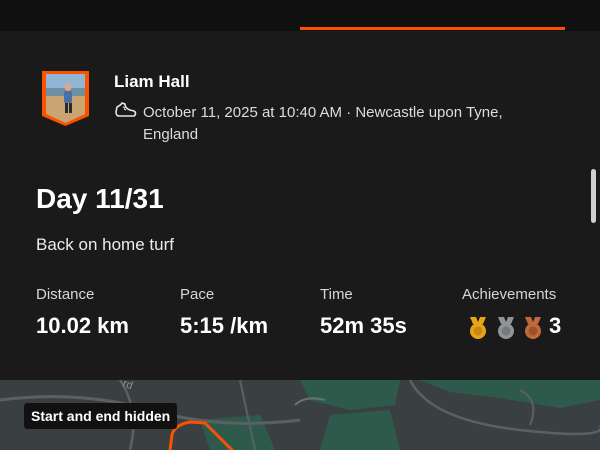 This screenshot has height=450, width=600. I want to click on athlete-name: Liam Hall, so click(152, 82).